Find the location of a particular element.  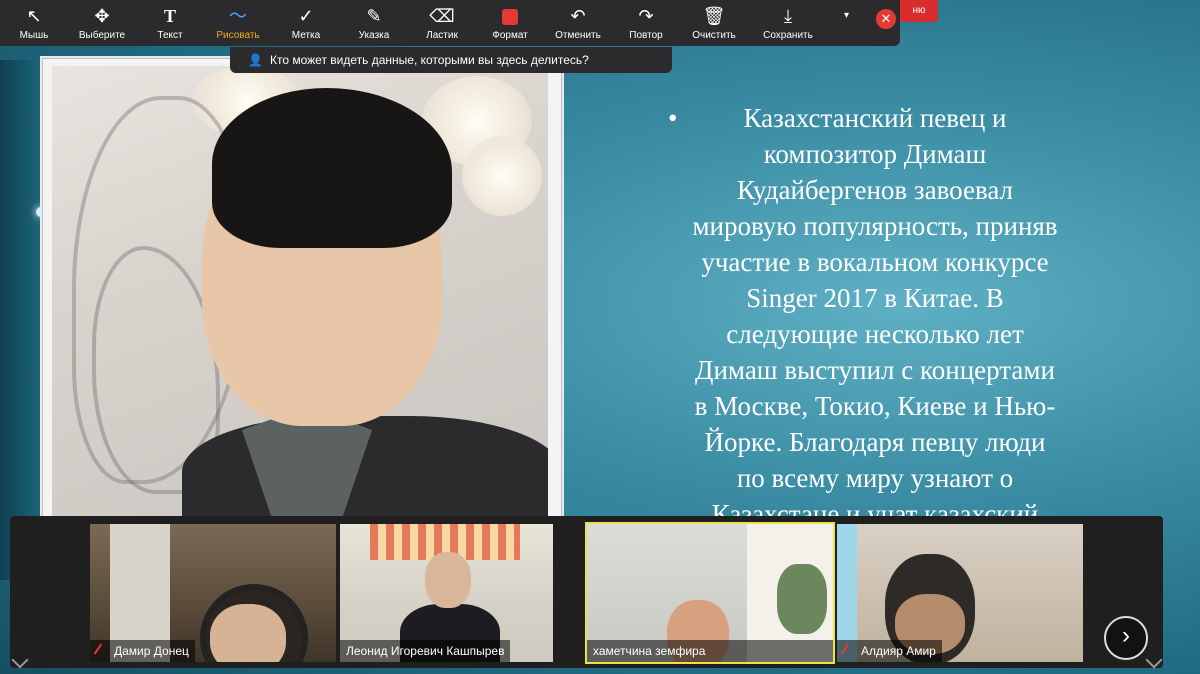

save-options-chevron-down-icon: ▾ is located at coordinates (846, 15).